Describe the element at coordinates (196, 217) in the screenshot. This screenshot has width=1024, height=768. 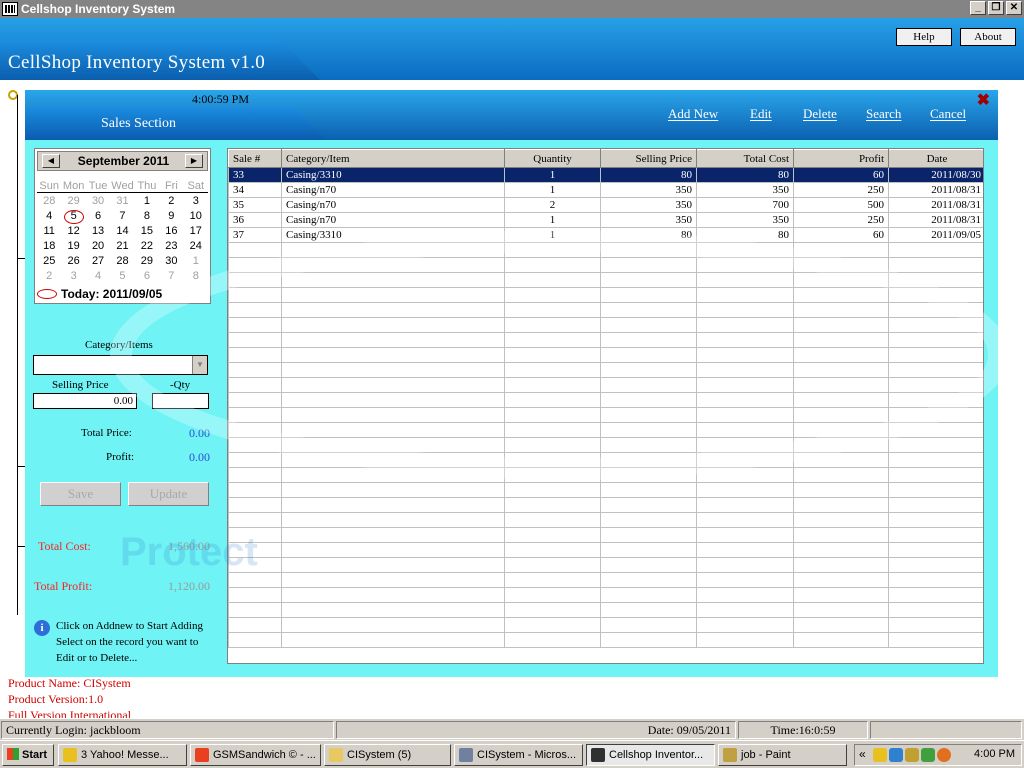
I see `calendar-day: 10` at that location.